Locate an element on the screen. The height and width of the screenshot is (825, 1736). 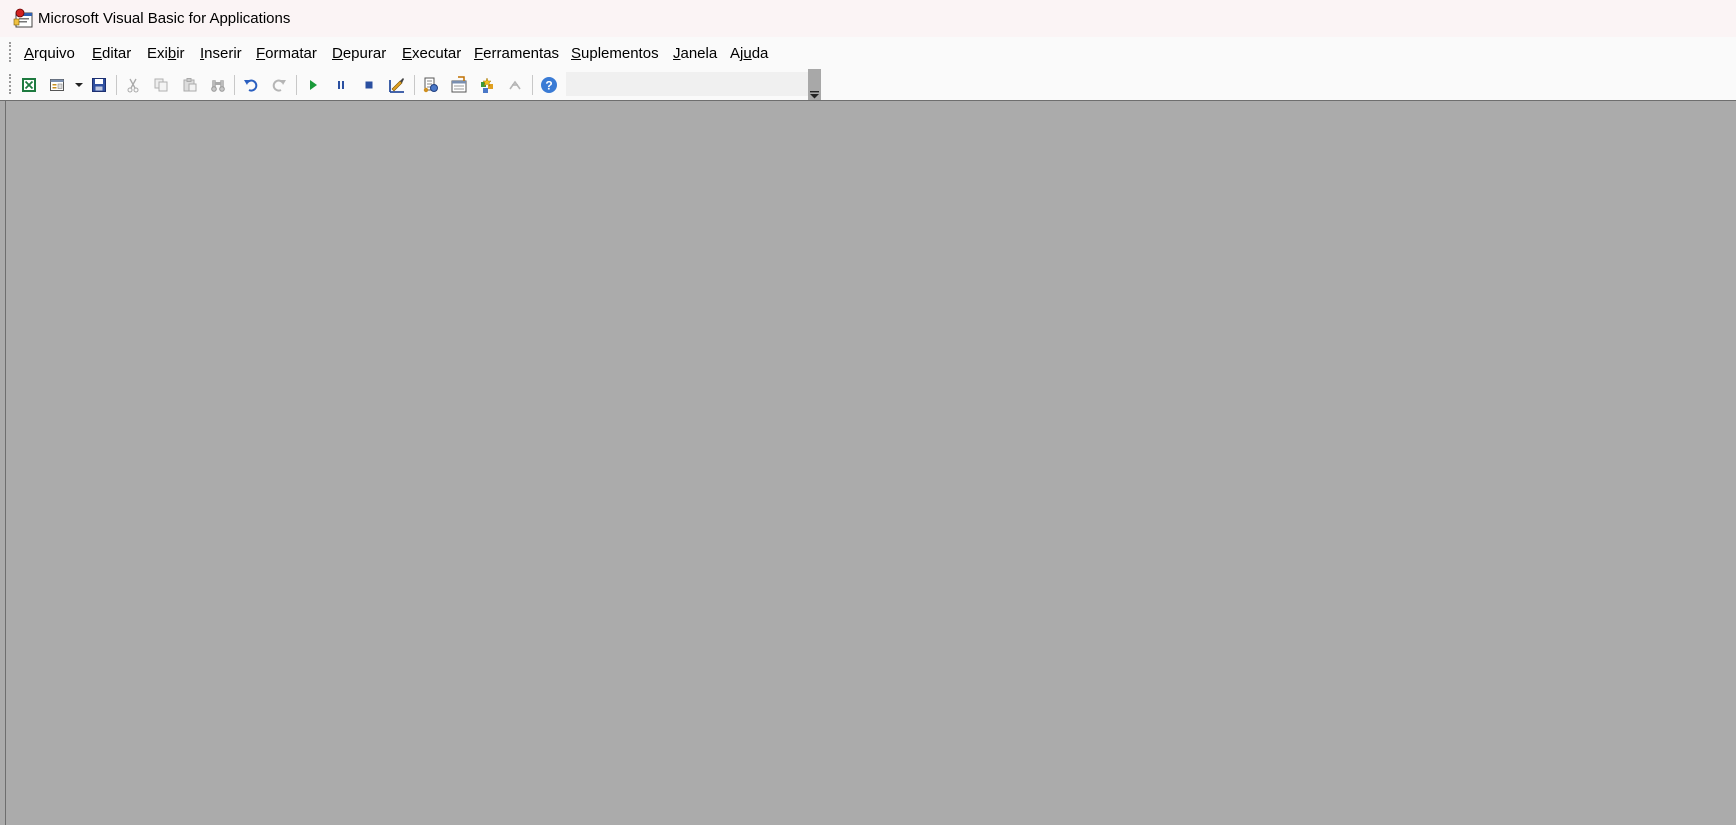
menu-suplementos: Suplementos is located at coordinates (615, 53).